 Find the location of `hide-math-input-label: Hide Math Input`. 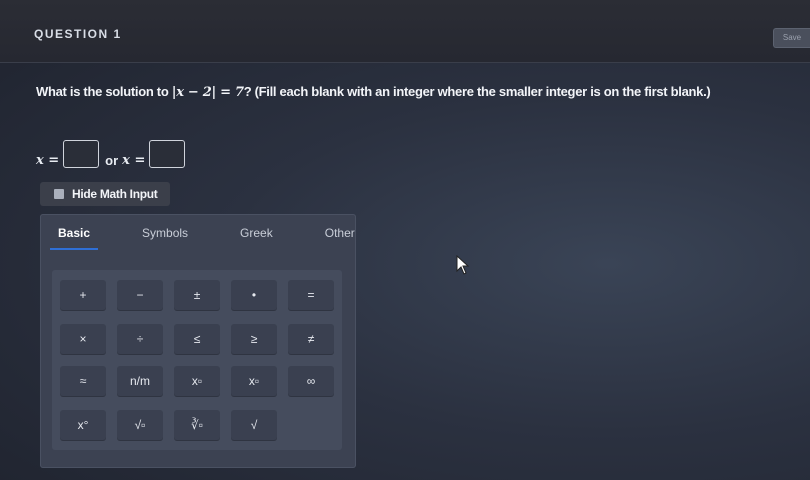

hide-math-input-label: Hide Math Input is located at coordinates (115, 194).